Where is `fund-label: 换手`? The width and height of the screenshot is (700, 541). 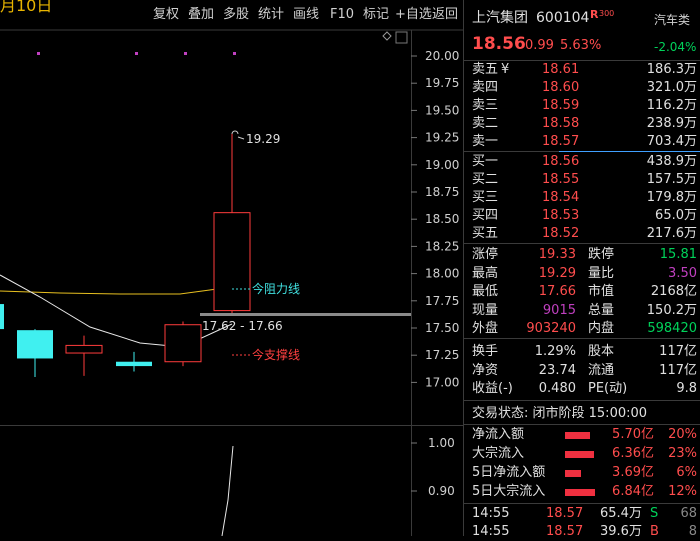 fund-label: 换手 is located at coordinates (485, 351).